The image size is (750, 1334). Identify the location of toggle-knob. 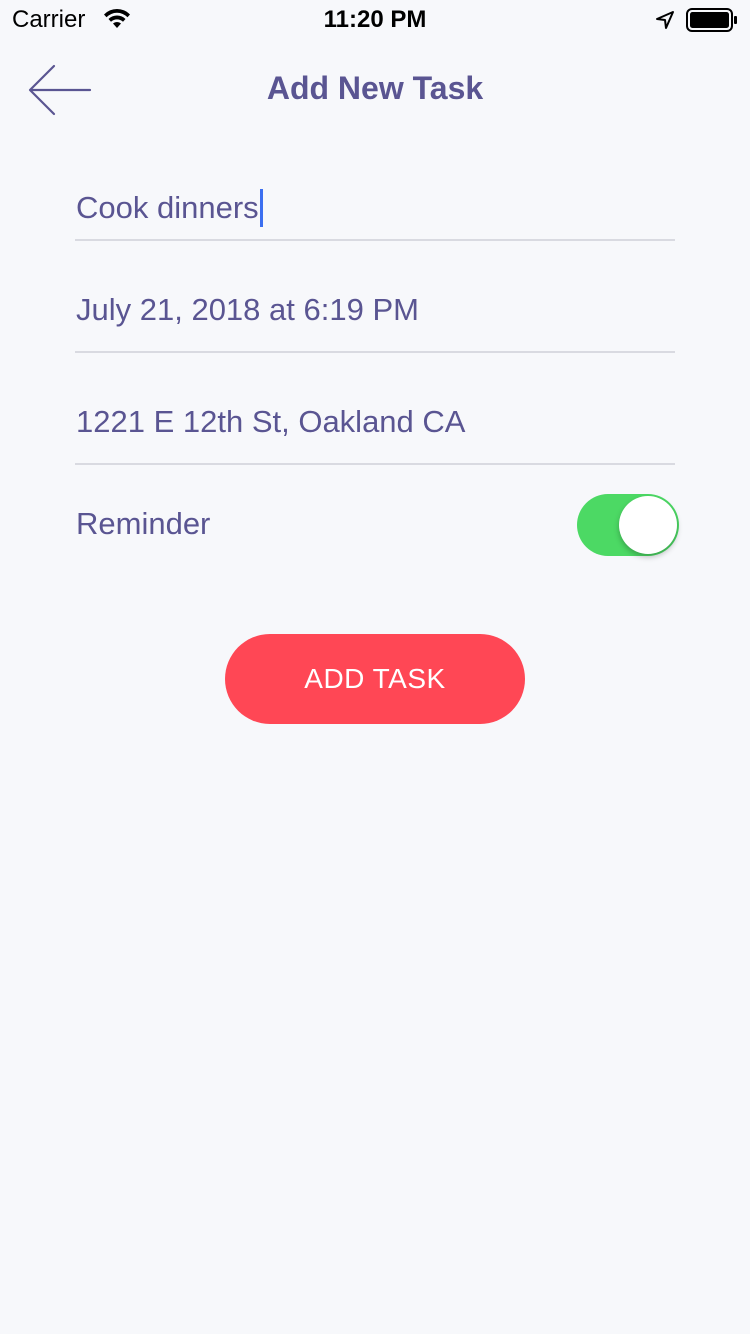
(648, 525).